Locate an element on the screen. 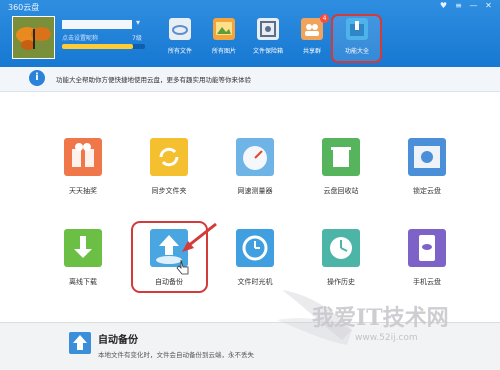 The width and height of the screenshot is (500, 370). safe-icon is located at coordinates (268, 29).